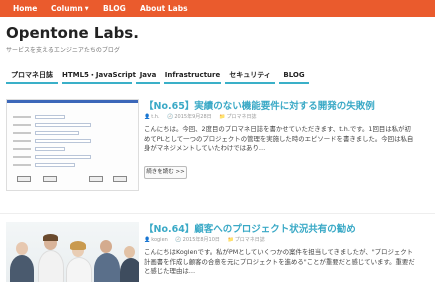 The width and height of the screenshot is (435, 282). I want to click on post-title: 【No.65】実績のない機能要件に対する開発の失敗例, so click(259, 105).